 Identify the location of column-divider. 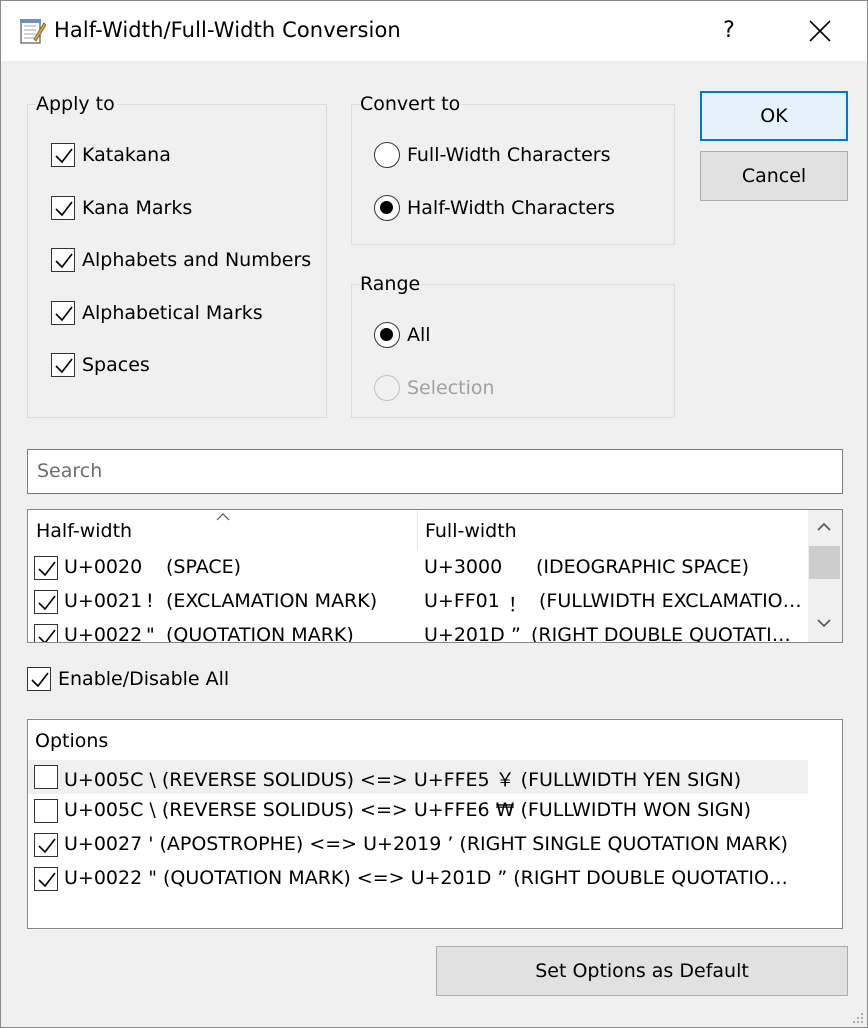
(417, 530).